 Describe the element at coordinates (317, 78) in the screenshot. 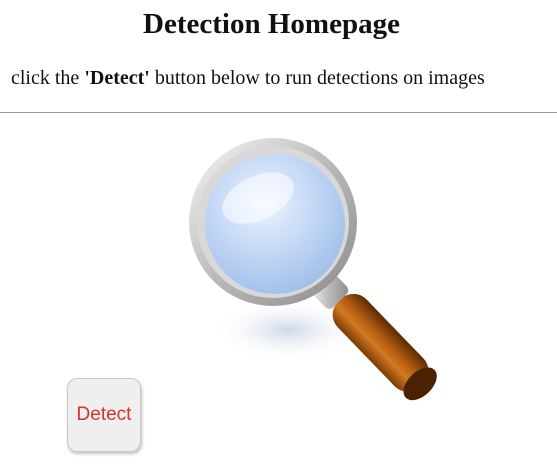

I see `instructions-suffix: button below to run detections on images` at that location.